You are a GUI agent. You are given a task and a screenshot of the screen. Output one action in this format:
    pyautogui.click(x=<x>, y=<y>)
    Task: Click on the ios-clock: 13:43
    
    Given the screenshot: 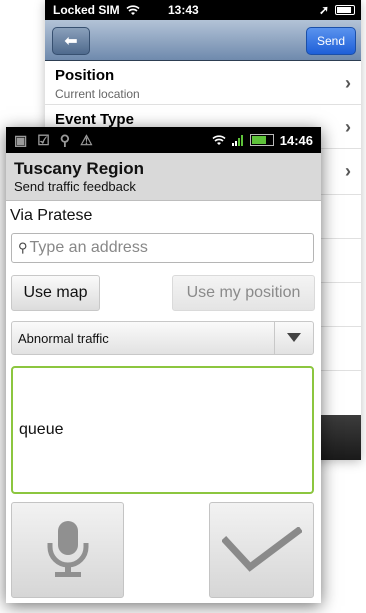 What is the action you would take?
    pyautogui.click(x=183, y=10)
    